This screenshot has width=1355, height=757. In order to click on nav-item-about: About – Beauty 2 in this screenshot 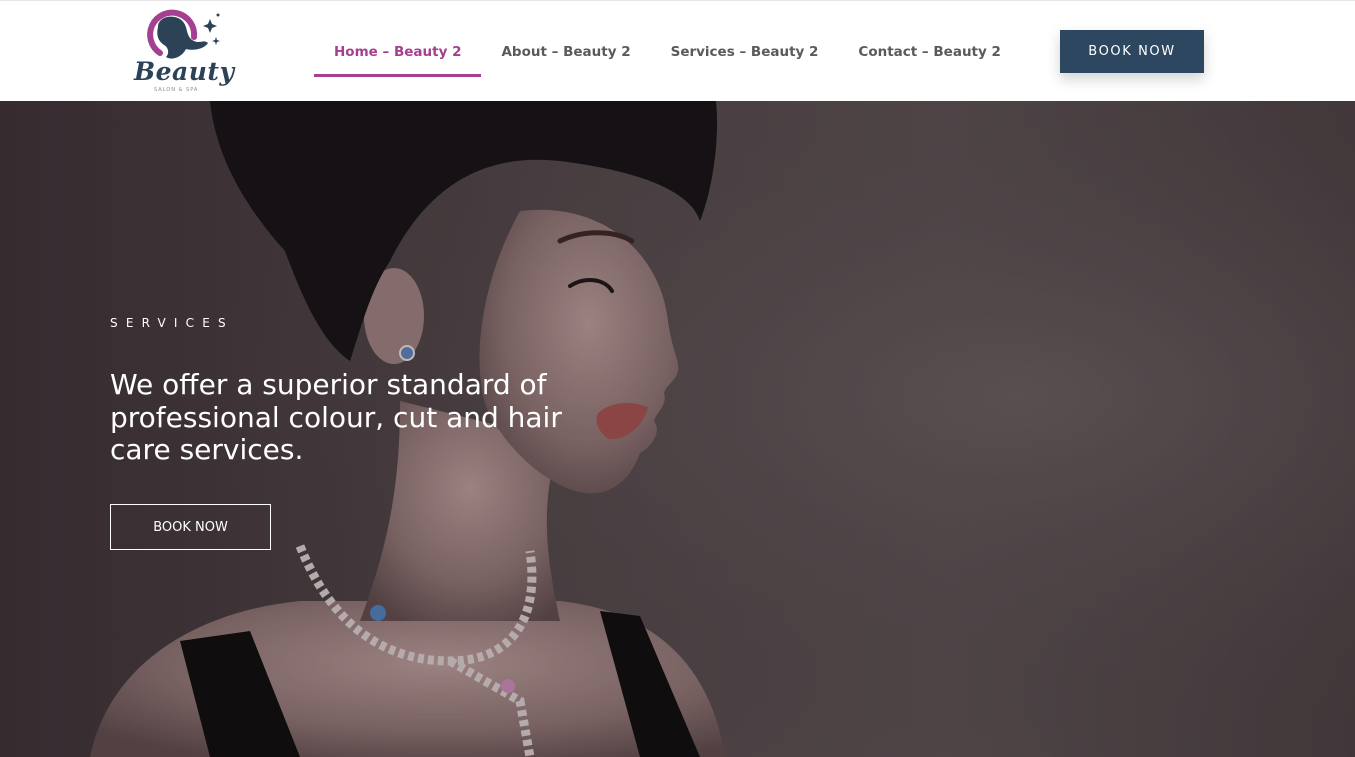, I will do `click(565, 54)`.